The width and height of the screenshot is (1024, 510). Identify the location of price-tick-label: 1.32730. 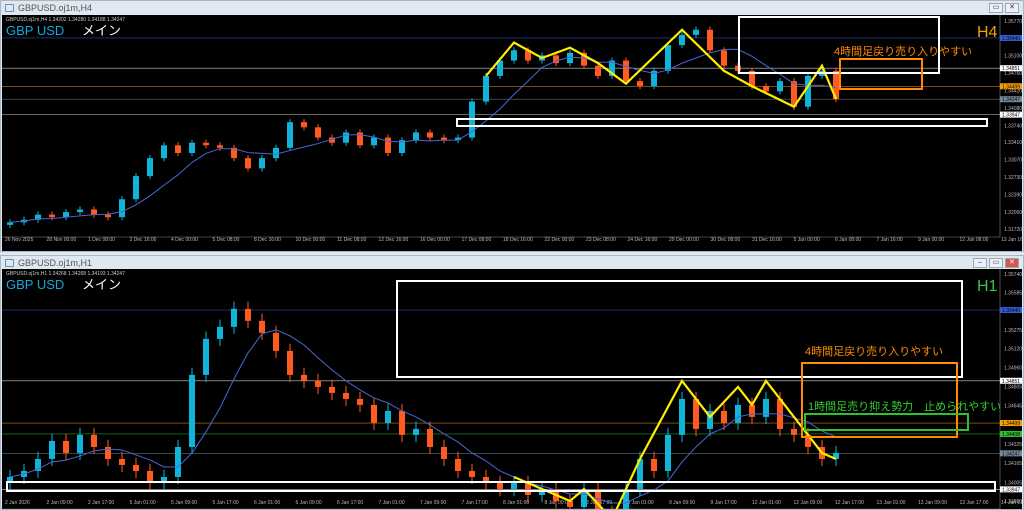
(1013, 178).